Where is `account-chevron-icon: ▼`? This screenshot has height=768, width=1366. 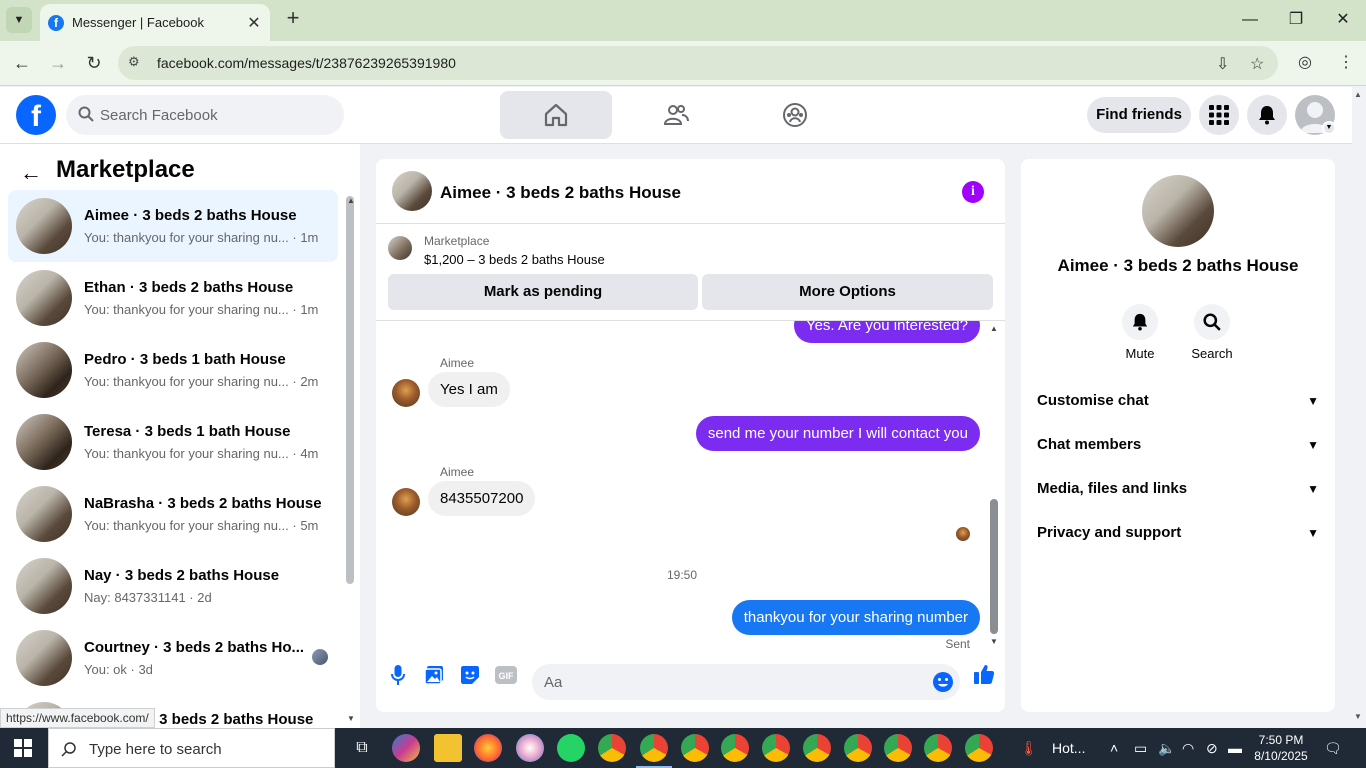
account-chevron-icon: ▼ is located at coordinates (1329, 128).